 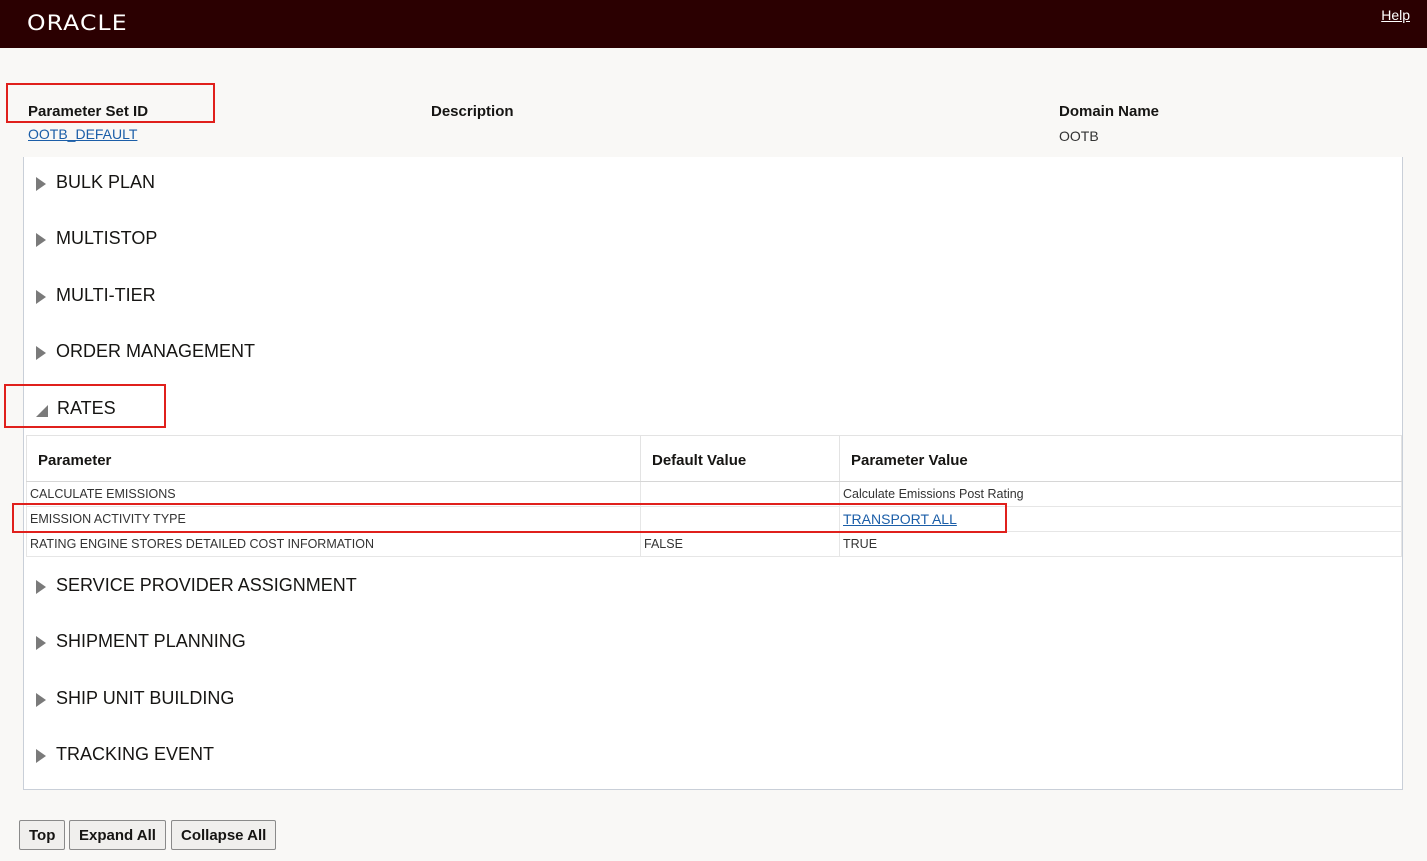 I want to click on table-row: EMISSION ACTIVITY TYPE TRANSPORT ALL, so click(x=714, y=519).